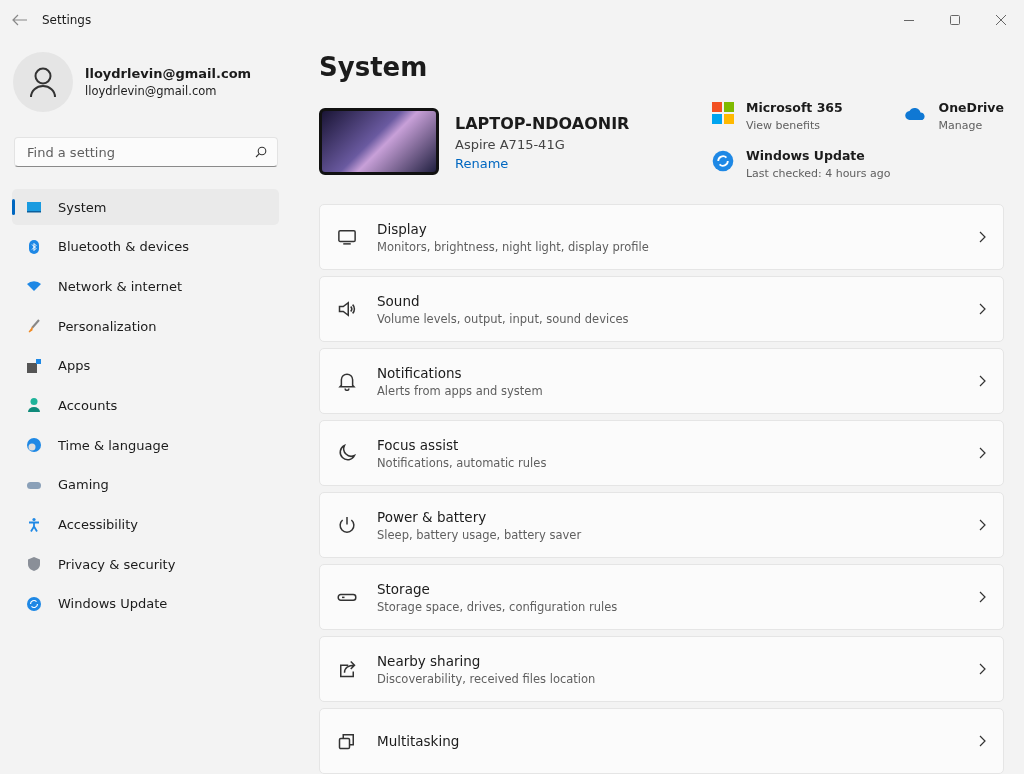 This screenshot has height=774, width=1024. Describe the element at coordinates (145, 207) in the screenshot. I see `sidebar-item: System` at that location.